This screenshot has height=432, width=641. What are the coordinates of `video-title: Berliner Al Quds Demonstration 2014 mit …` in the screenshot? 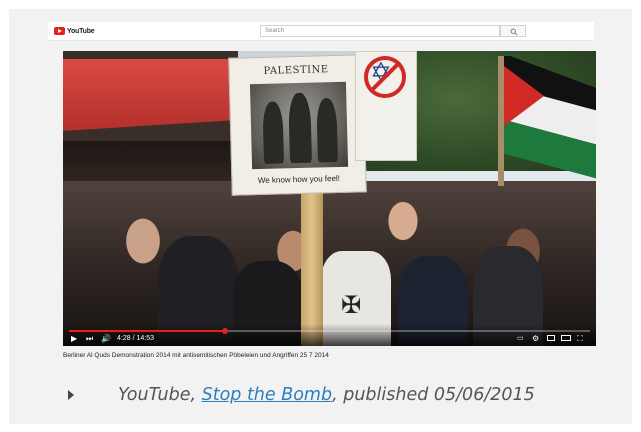 It's located at (333, 355).